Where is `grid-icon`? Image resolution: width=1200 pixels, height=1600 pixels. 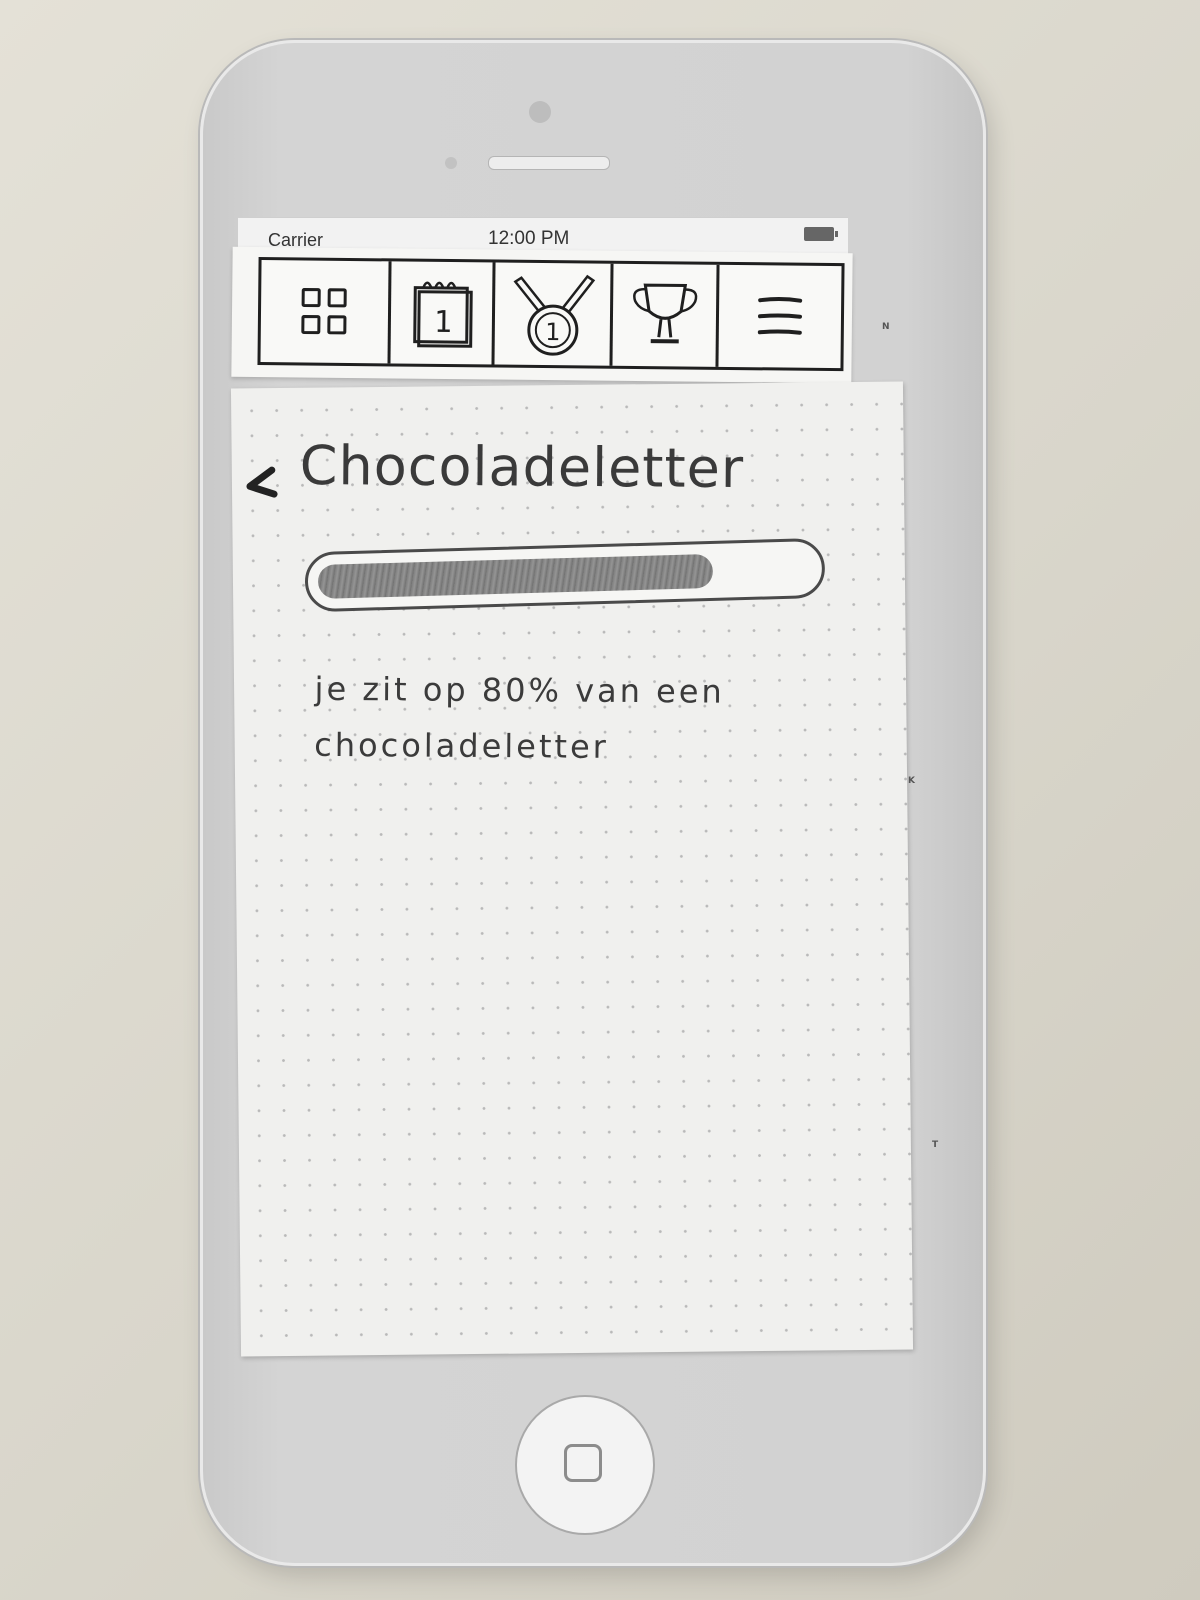 grid-icon is located at coordinates (323, 311).